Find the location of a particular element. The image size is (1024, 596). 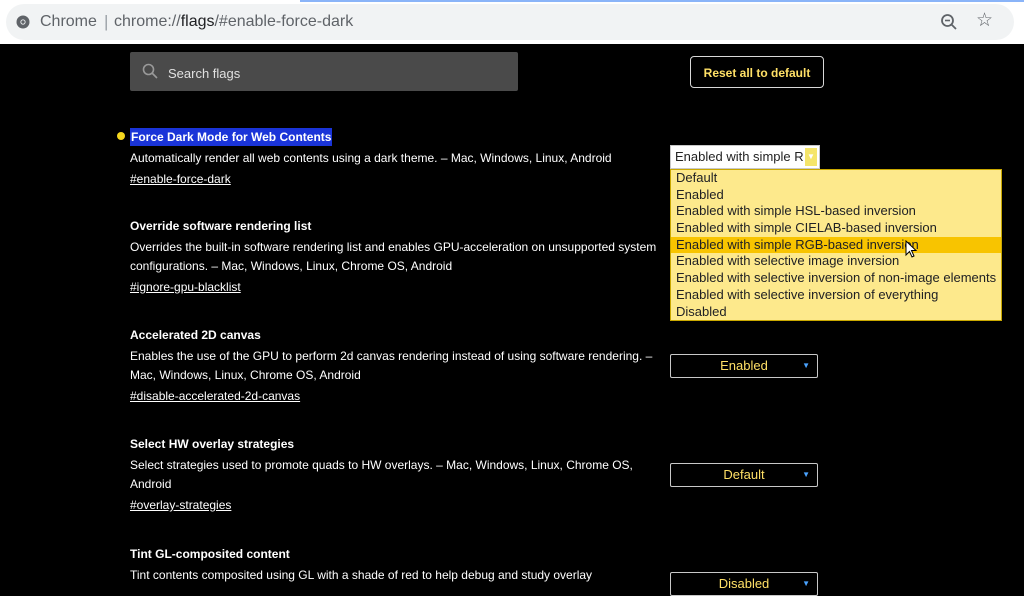

dropdown-option-enabled: Enabled is located at coordinates (836, 195).